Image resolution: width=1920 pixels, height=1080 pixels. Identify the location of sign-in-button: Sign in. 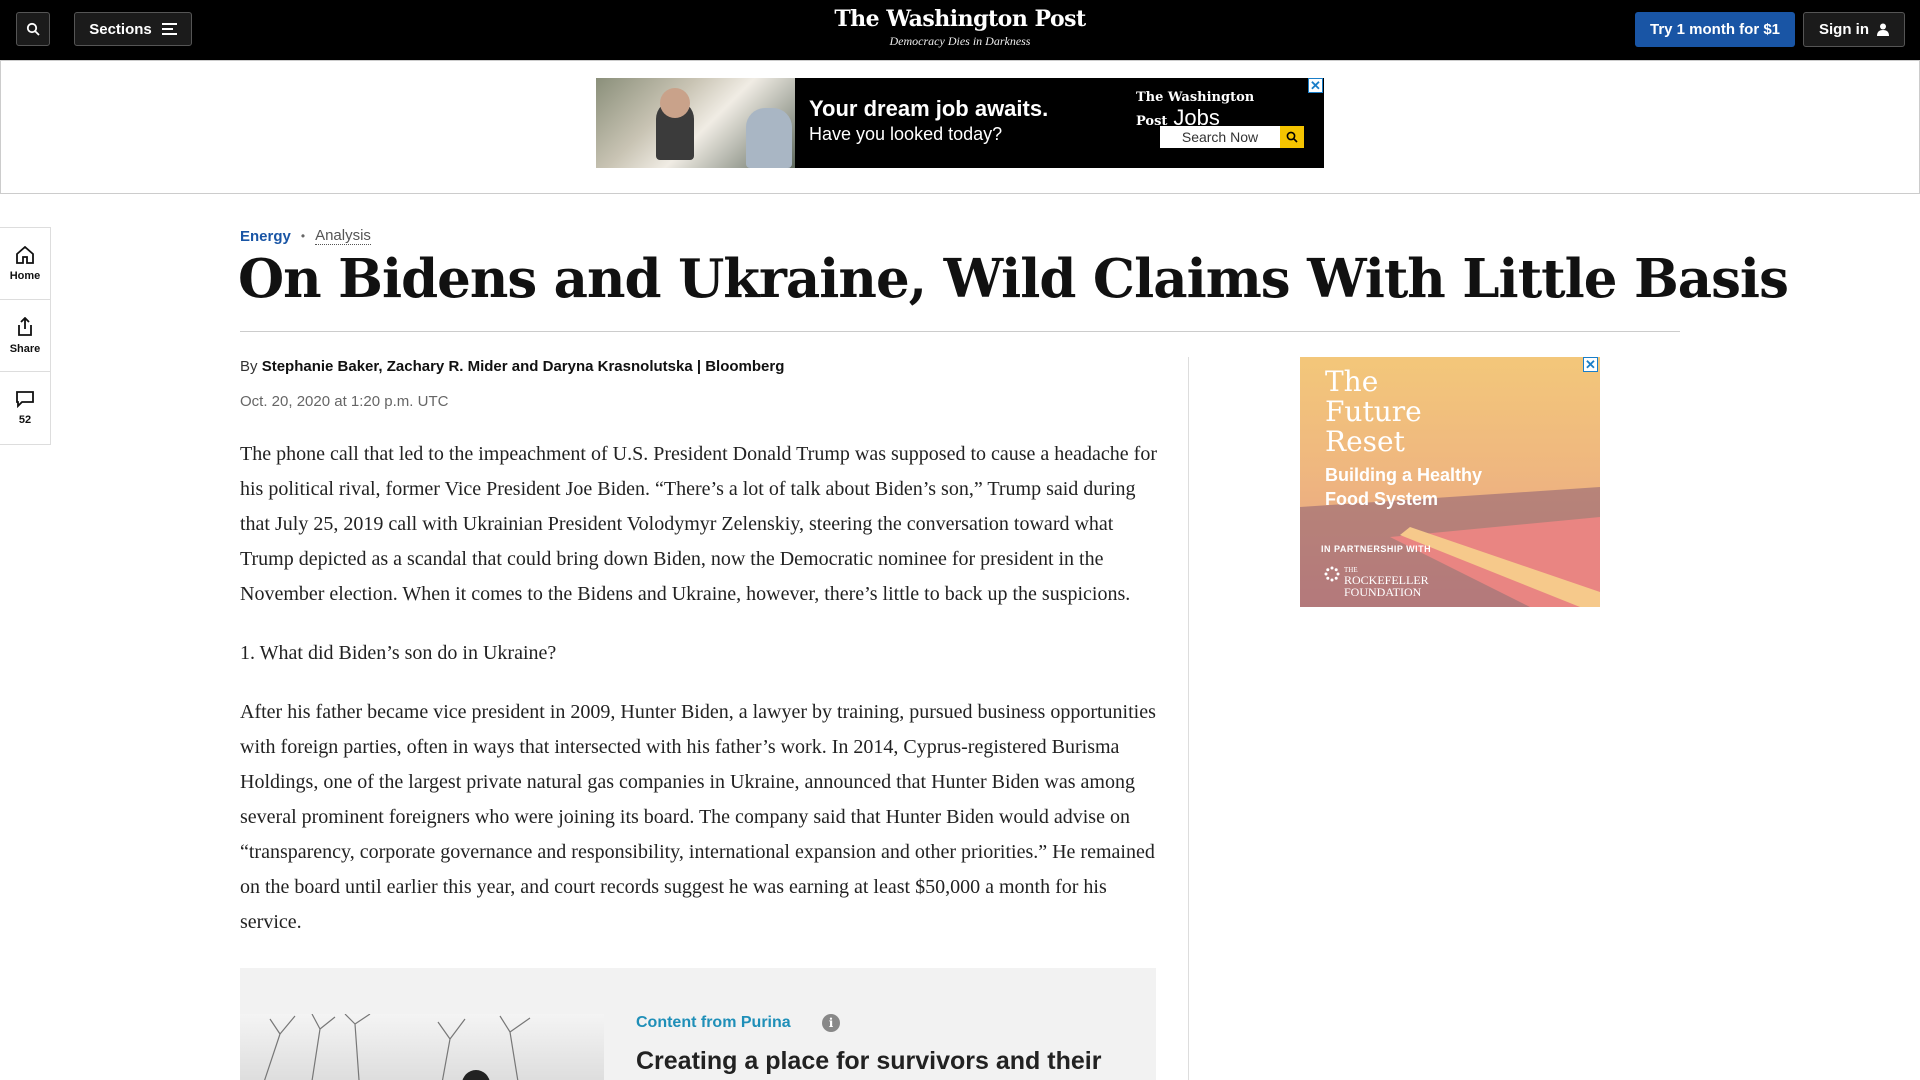
(1854, 29).